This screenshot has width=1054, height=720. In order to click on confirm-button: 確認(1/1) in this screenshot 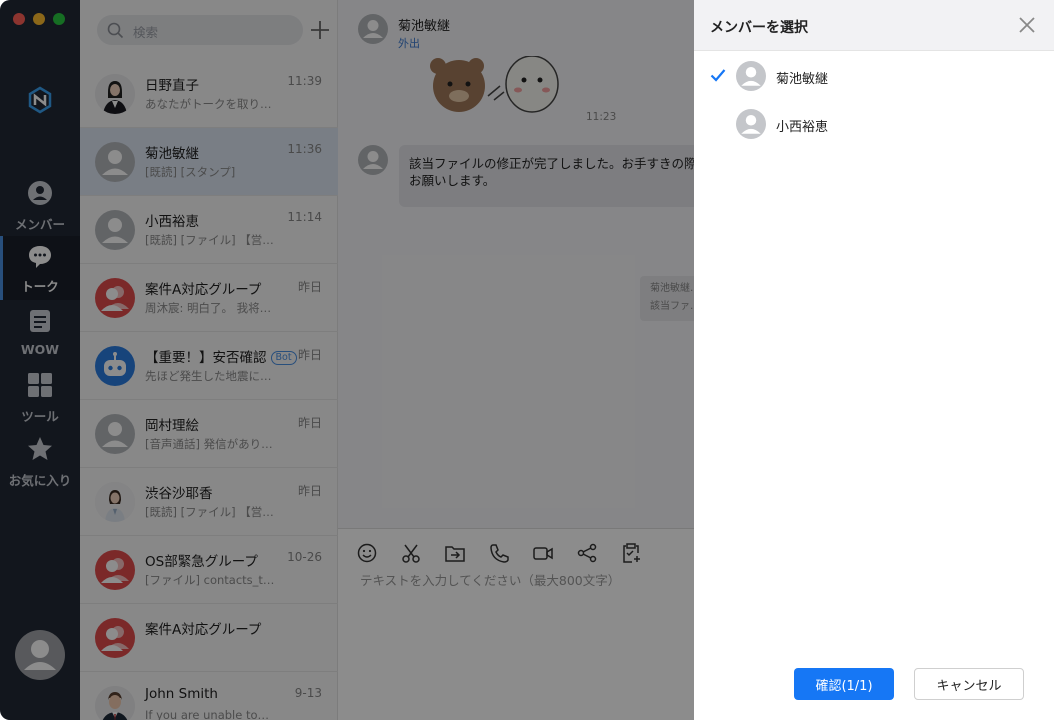, I will do `click(844, 684)`.